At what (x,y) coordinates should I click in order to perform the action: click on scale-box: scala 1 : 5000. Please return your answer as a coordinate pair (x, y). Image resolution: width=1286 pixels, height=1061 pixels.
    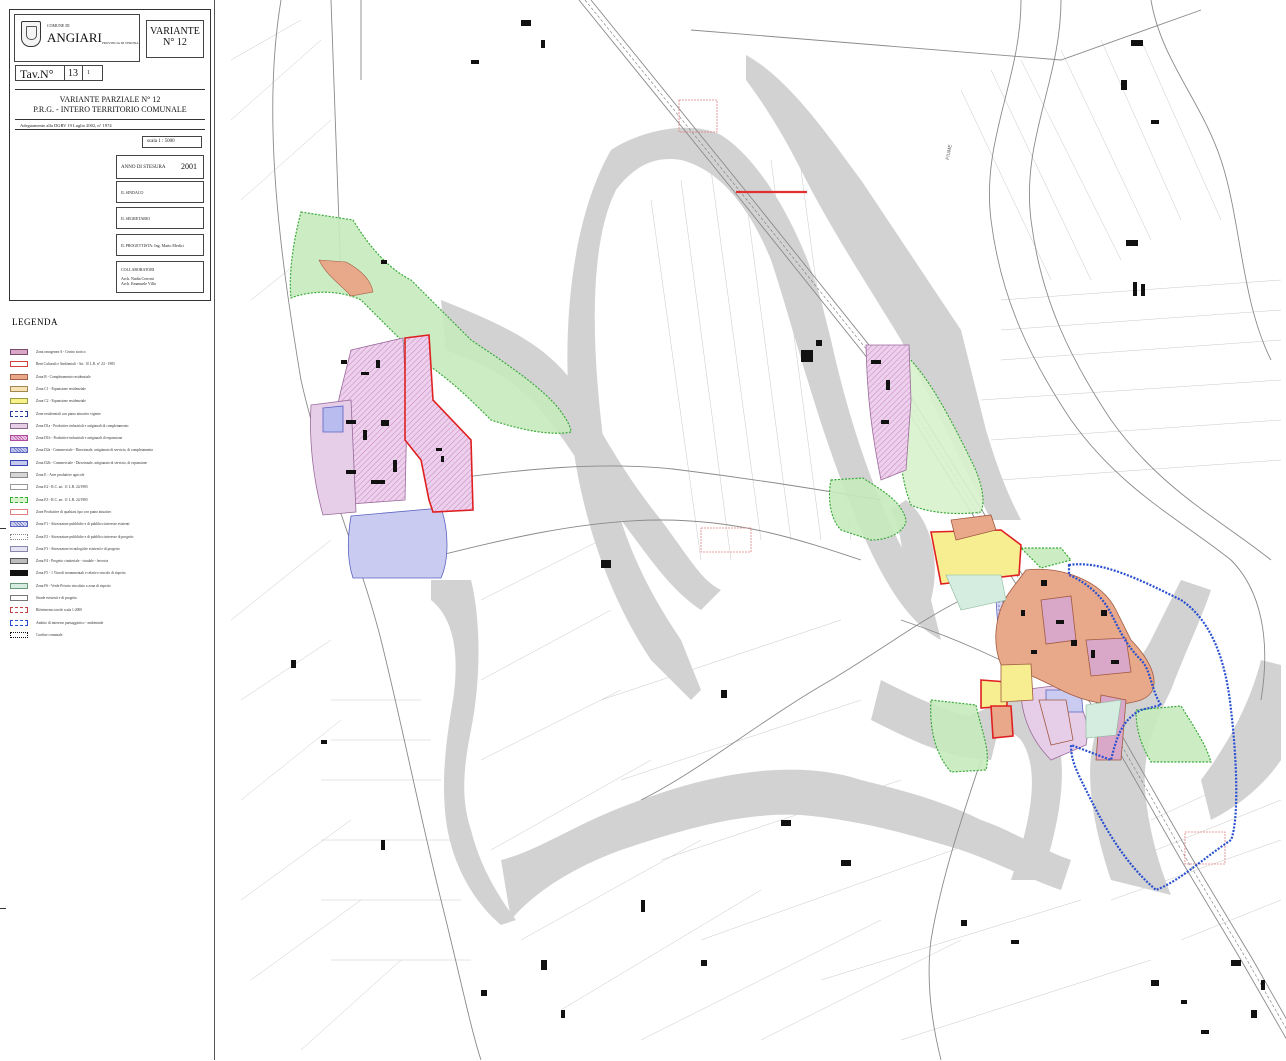
    Looking at the image, I should click on (172, 142).